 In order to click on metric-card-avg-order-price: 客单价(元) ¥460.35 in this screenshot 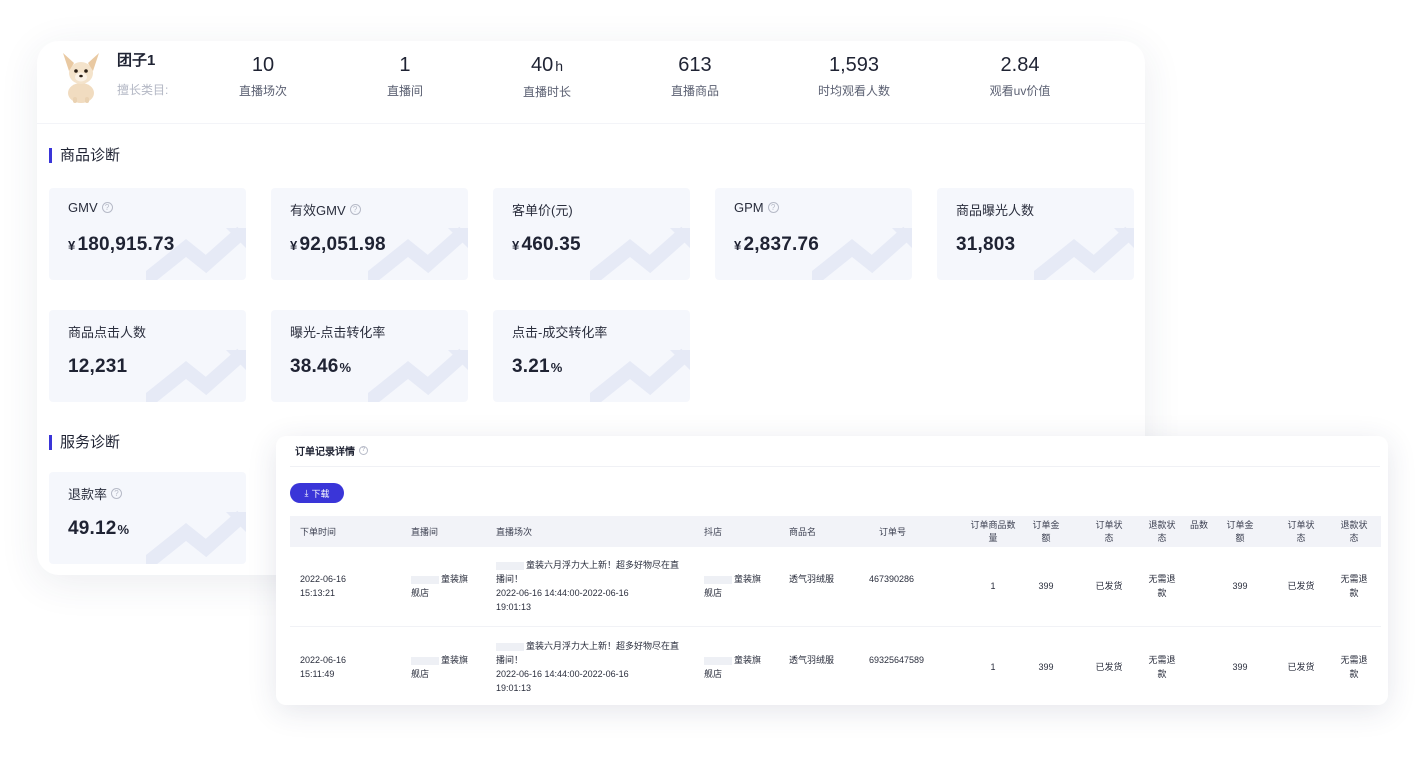, I will do `click(591, 234)`.